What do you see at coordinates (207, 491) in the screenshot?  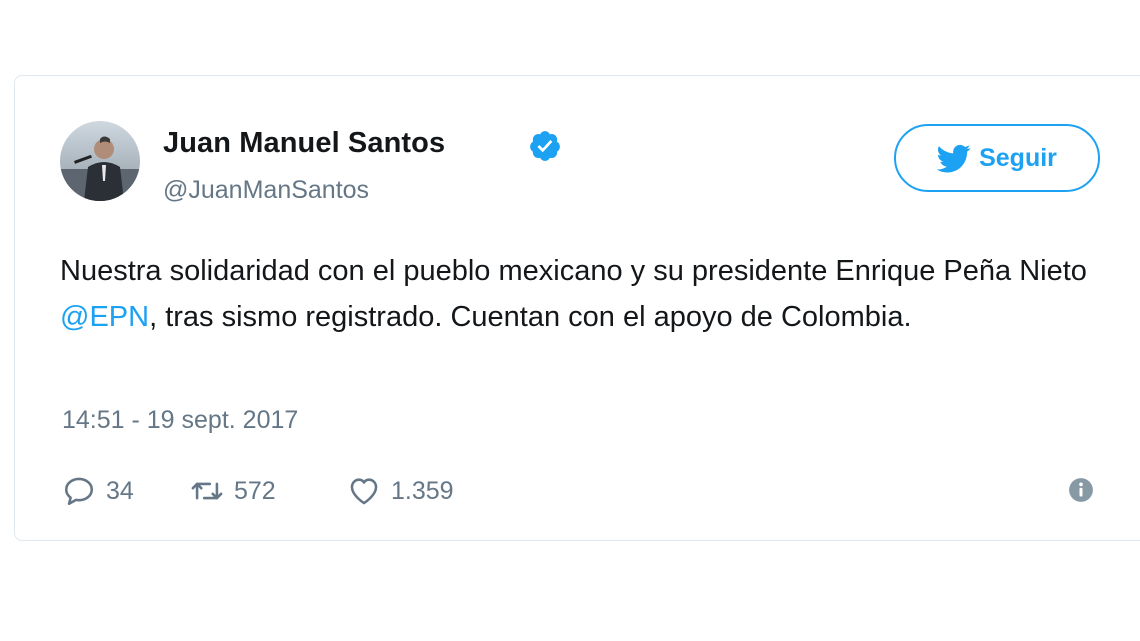 I see `retweet-icon` at bounding box center [207, 491].